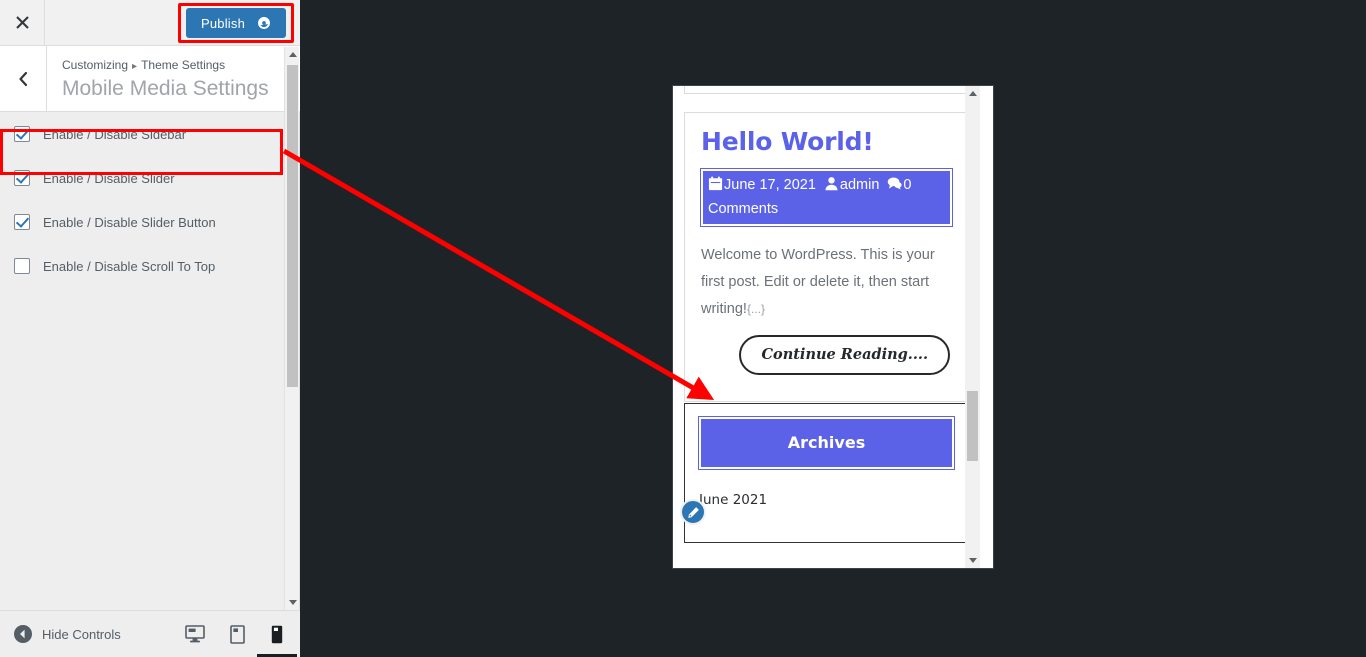  I want to click on option-label: Enable / Disable Sidebar, so click(115, 134).